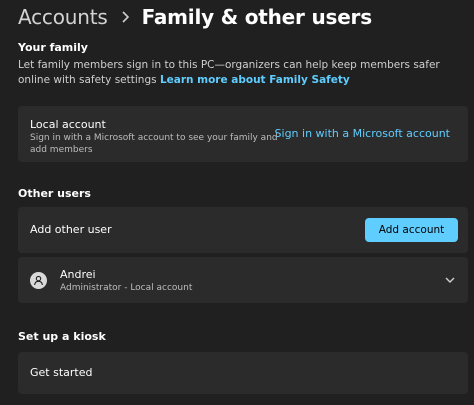 The height and width of the screenshot is (405, 474). I want to click on kiosk-get-started-card: Get started, so click(243, 373).